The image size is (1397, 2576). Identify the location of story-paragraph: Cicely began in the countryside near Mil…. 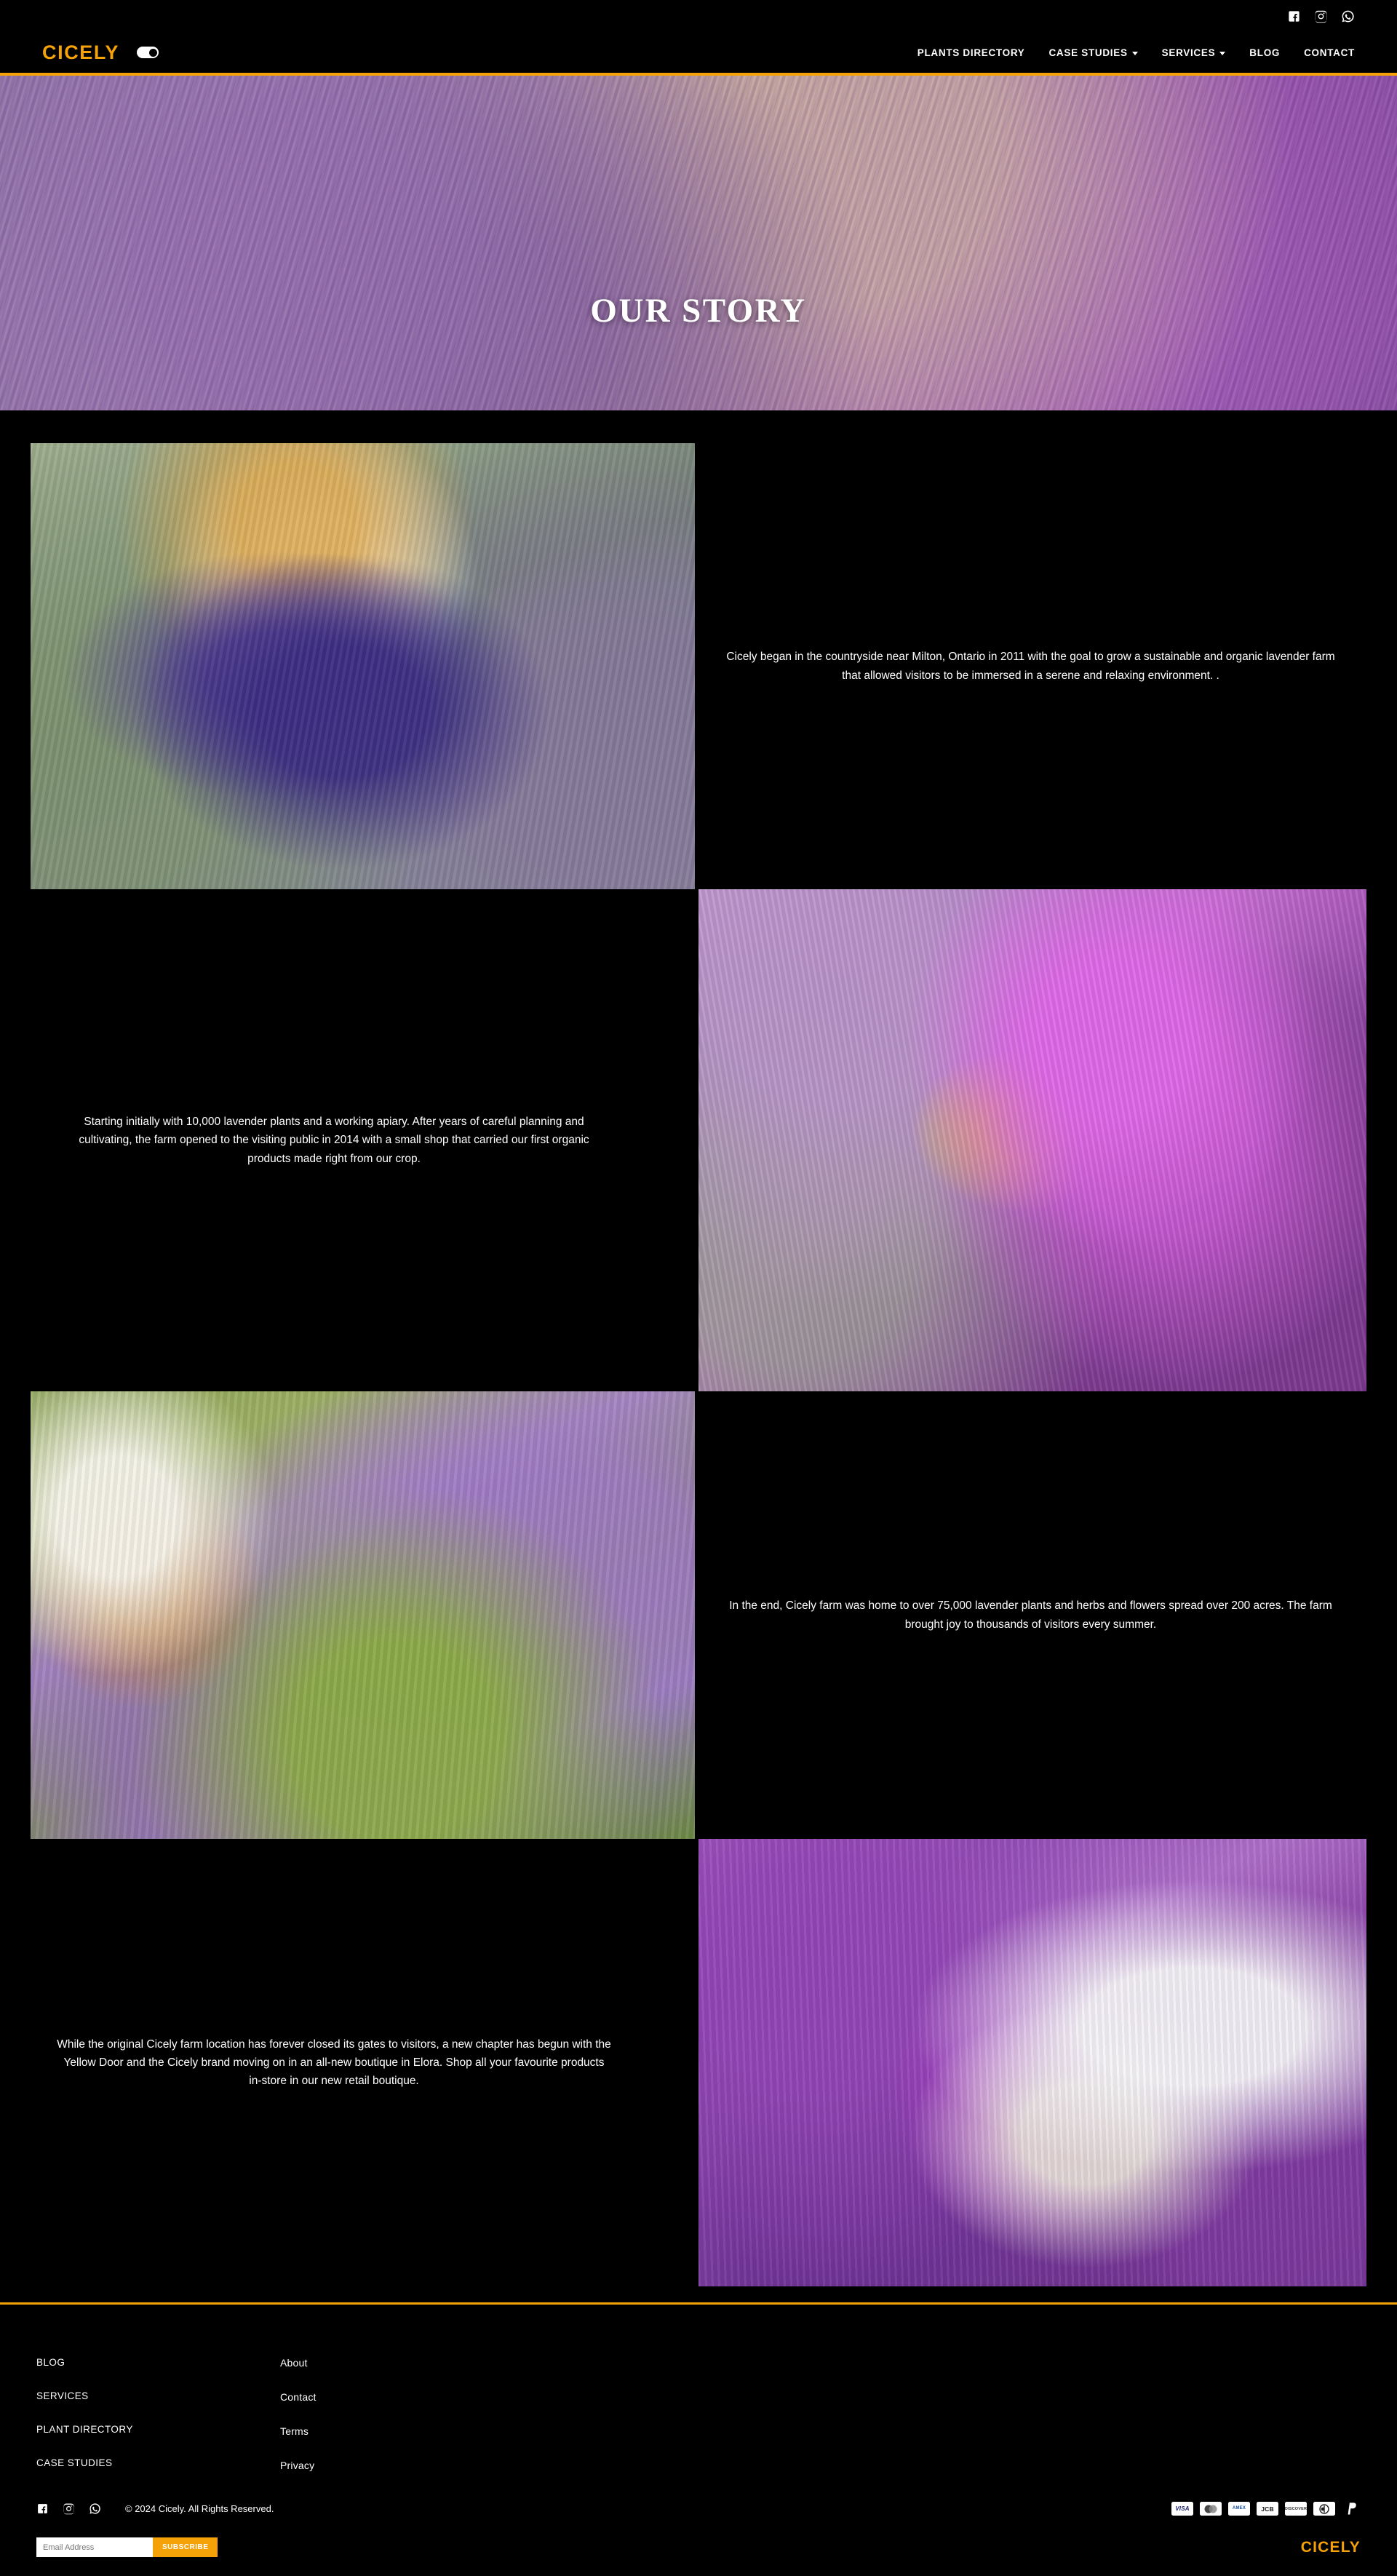
(1030, 666).